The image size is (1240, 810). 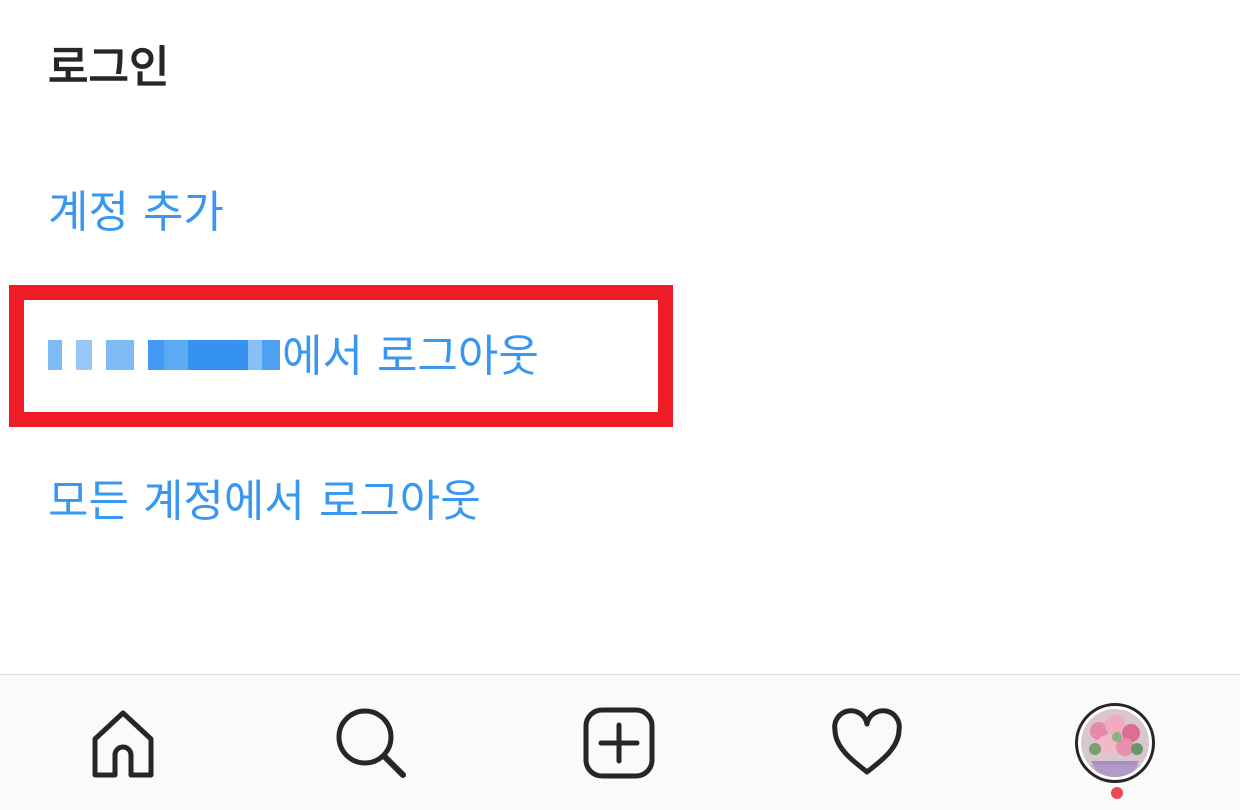 I want to click on avatar-photo, so click(x=1115, y=743).